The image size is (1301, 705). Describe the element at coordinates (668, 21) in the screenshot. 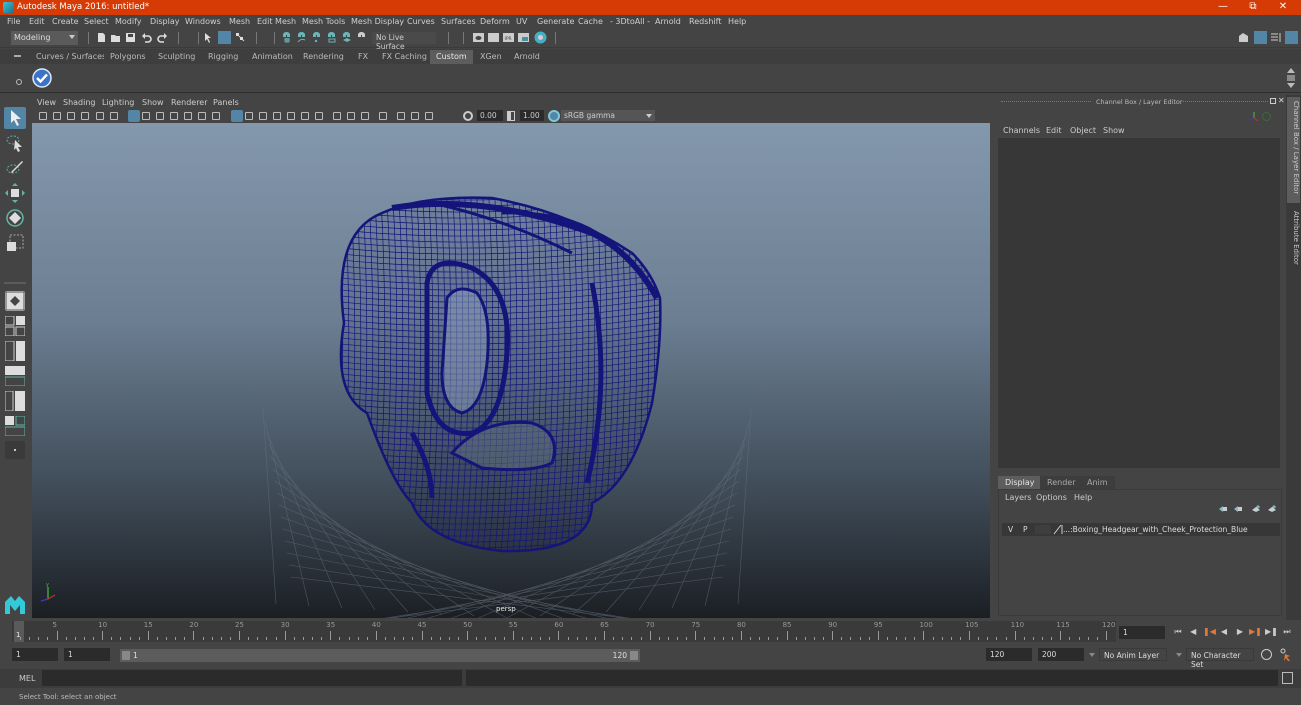

I see `menu-arnold: Arnold` at that location.